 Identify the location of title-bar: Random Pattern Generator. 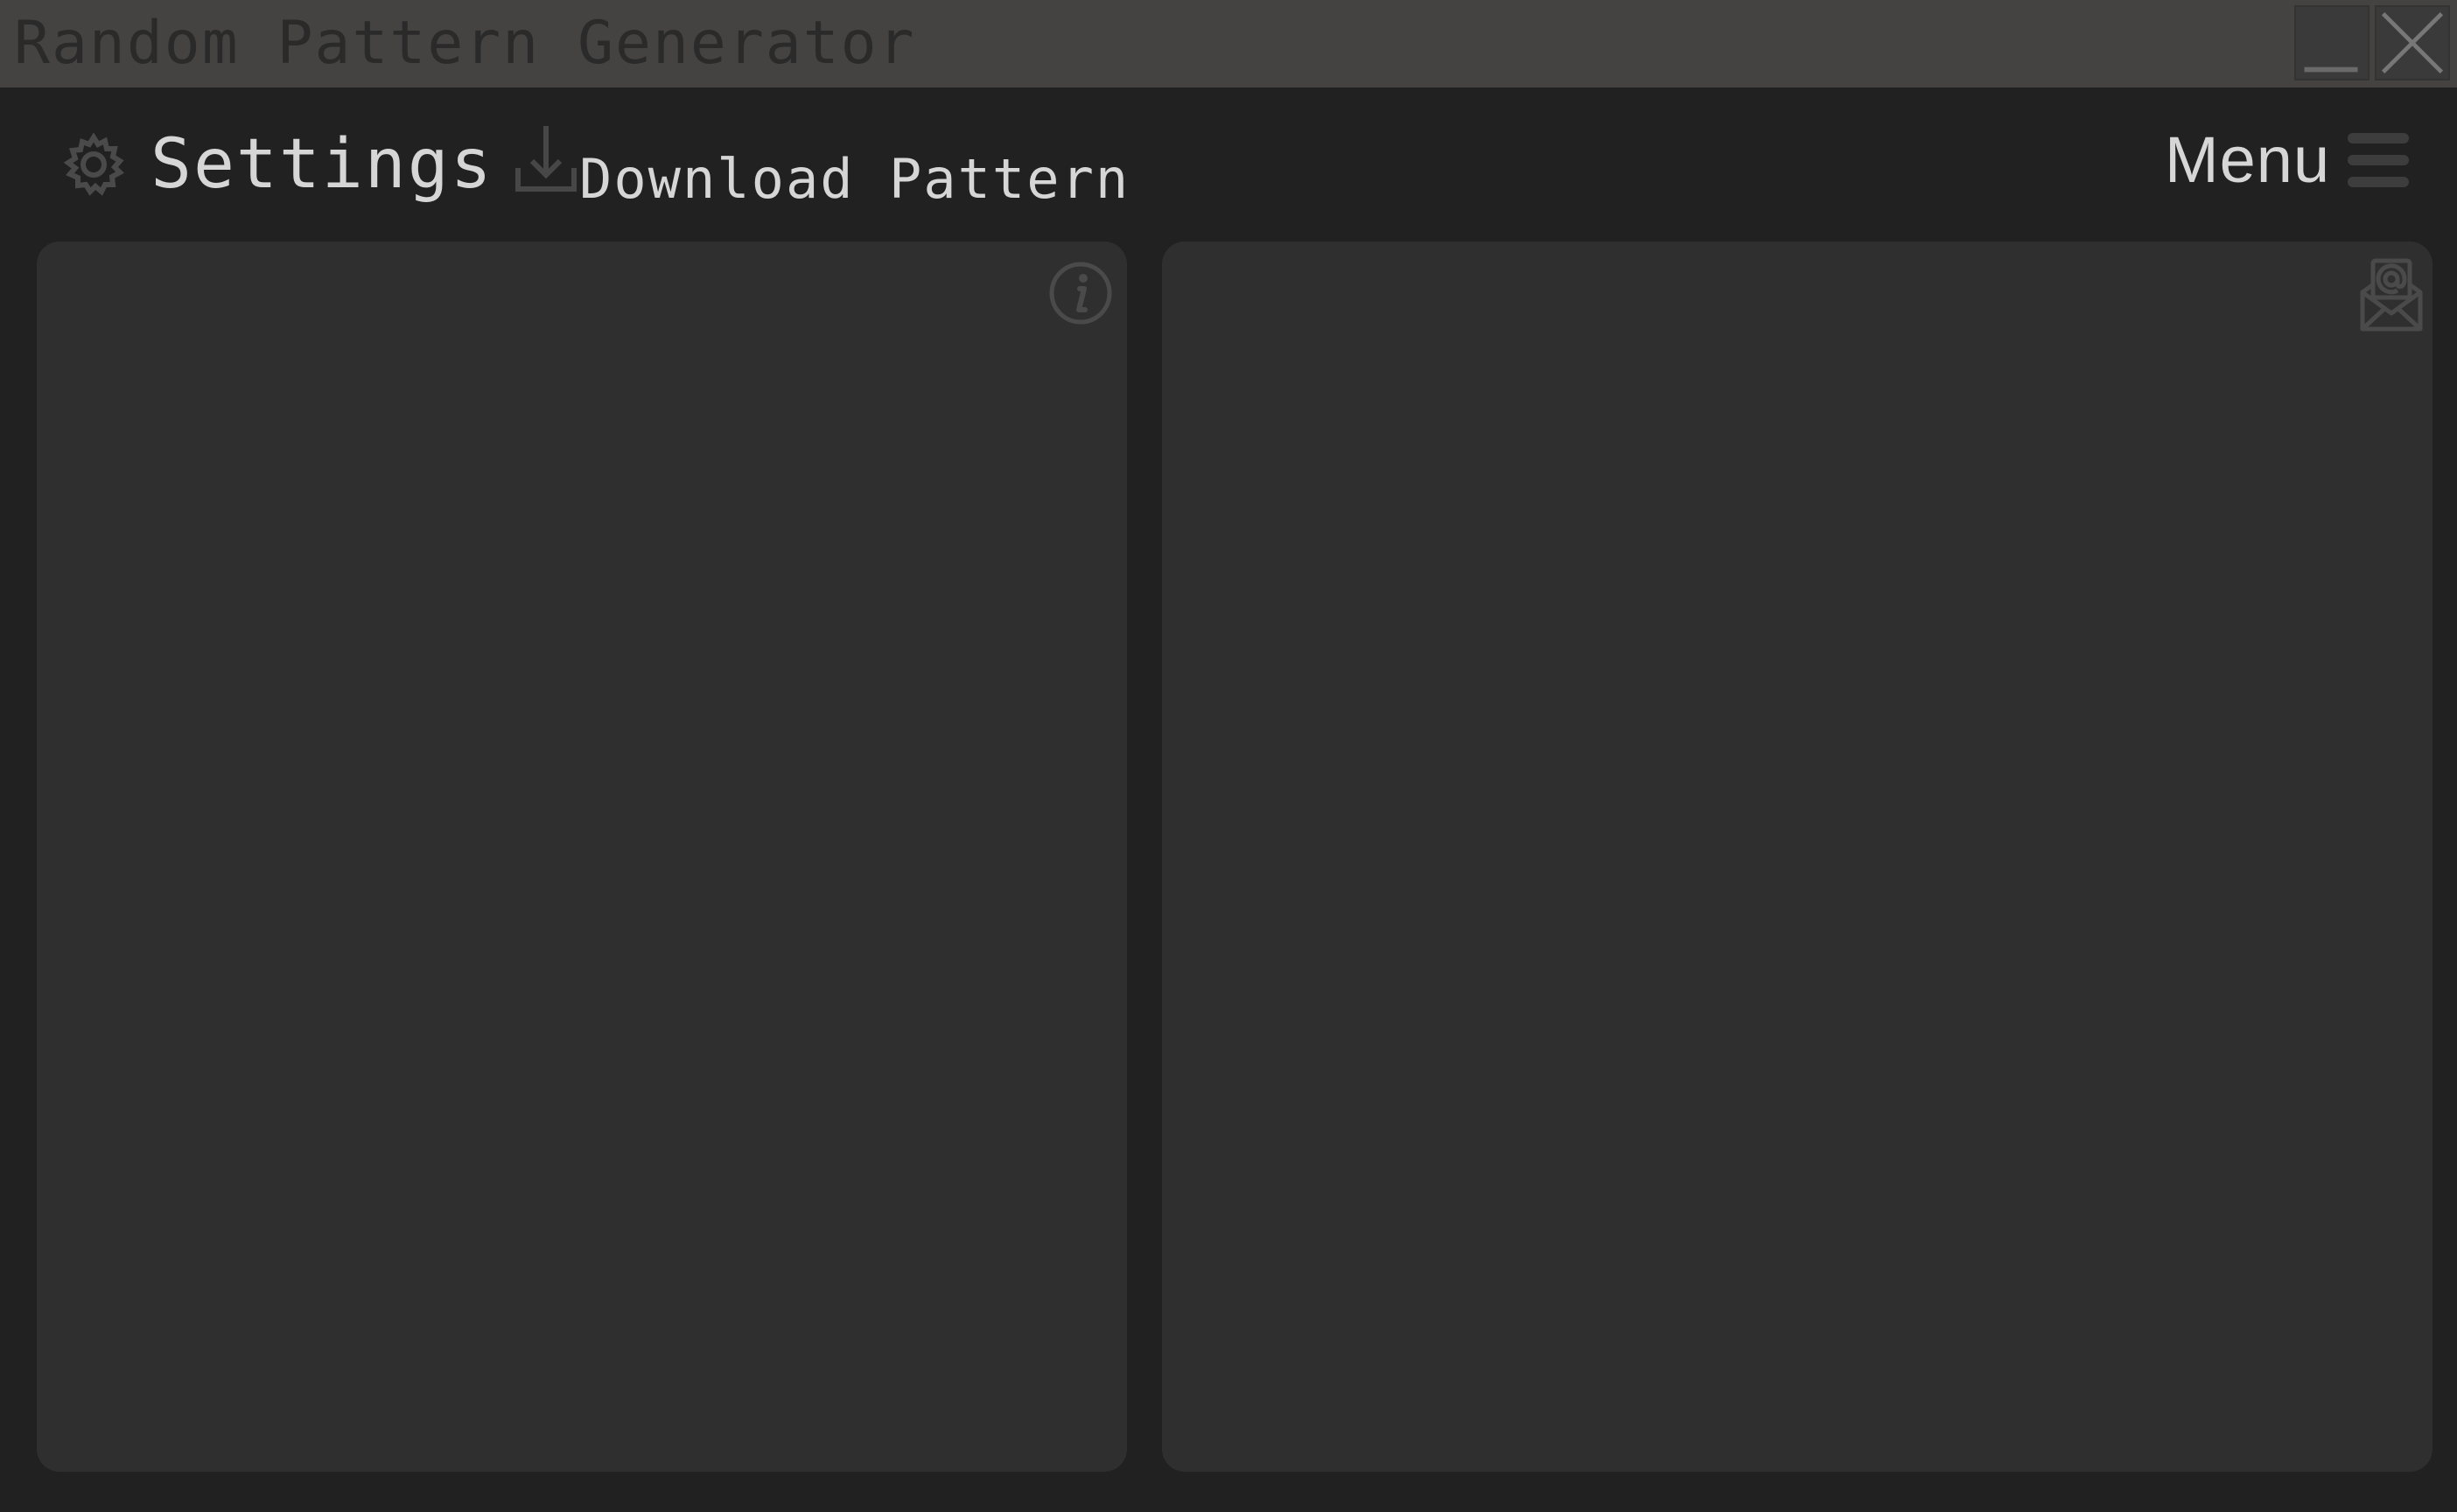
(1228, 44).